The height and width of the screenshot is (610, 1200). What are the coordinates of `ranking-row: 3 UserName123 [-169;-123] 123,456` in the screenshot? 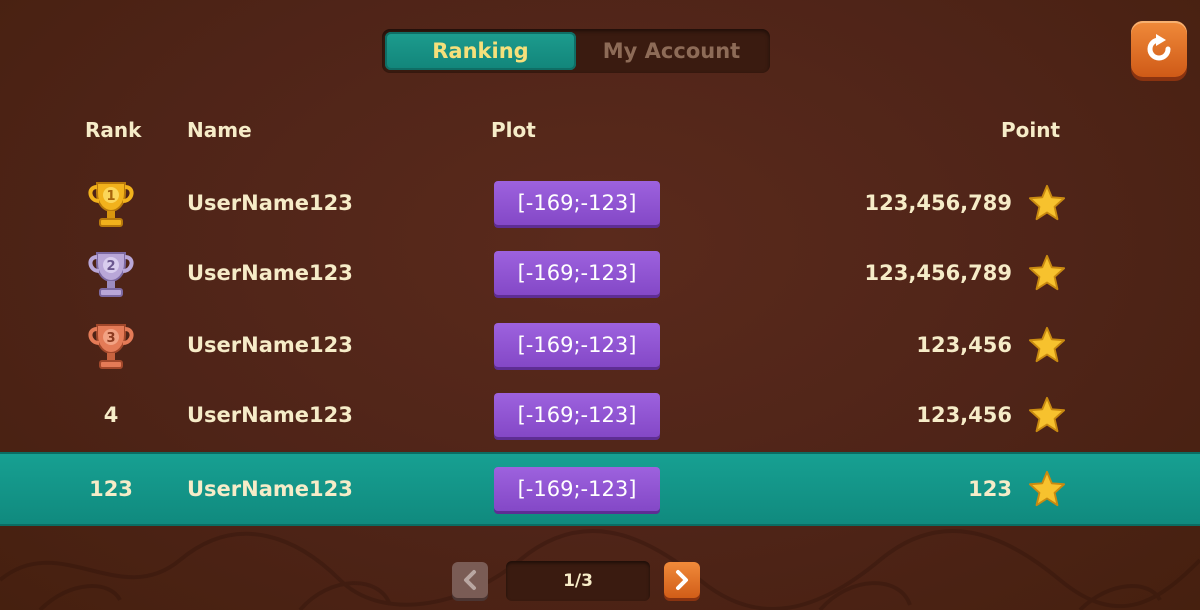 It's located at (600, 345).